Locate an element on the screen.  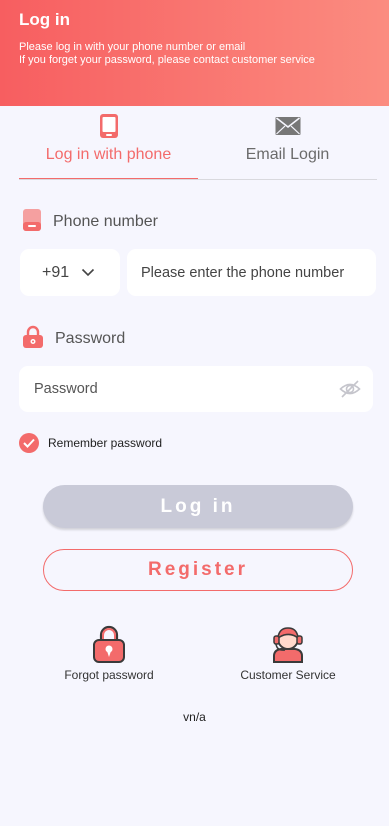
customer-service-label: Customer Service is located at coordinates (288, 675).